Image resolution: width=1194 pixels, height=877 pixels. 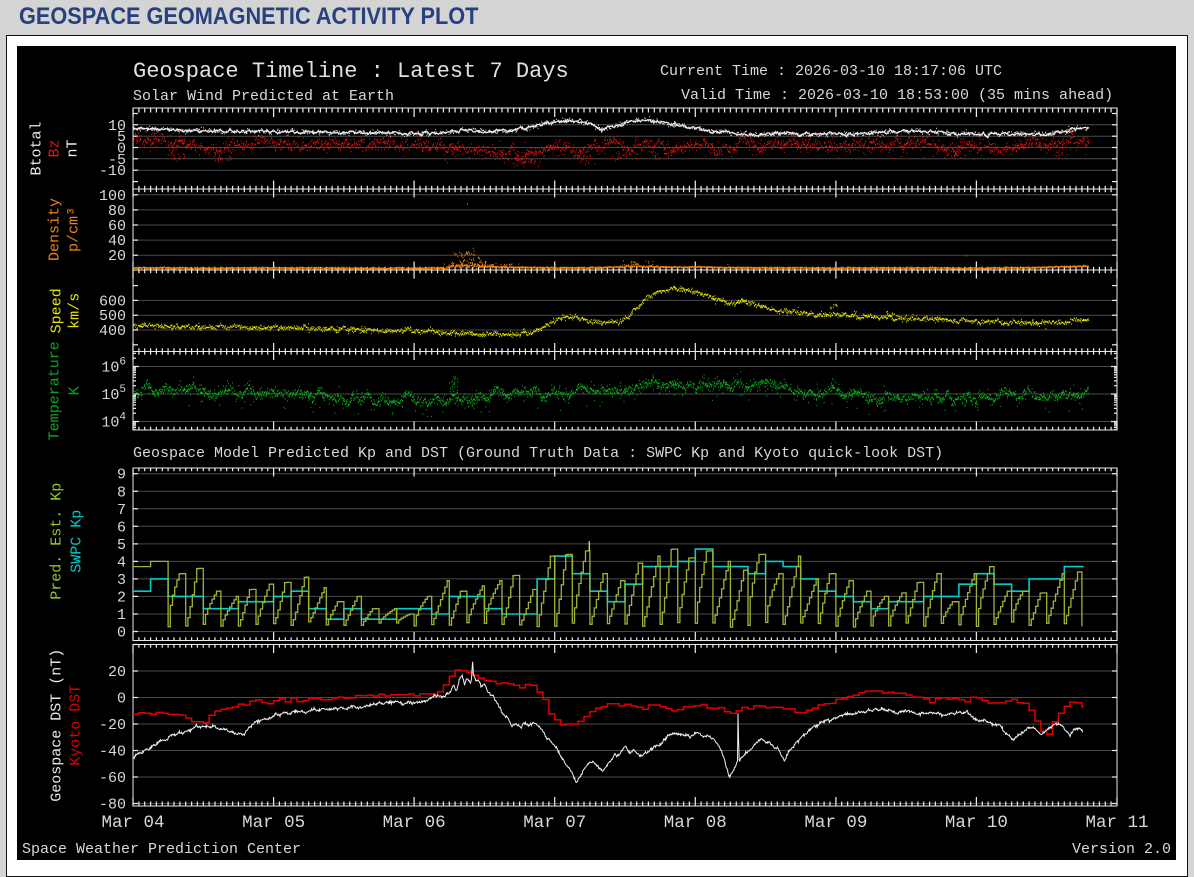 What do you see at coordinates (351, 71) in the screenshot?
I see `svg-text:Geospace Timeline : Latest 7 D: Geospace Timeline : Latest 7 Days` at bounding box center [351, 71].